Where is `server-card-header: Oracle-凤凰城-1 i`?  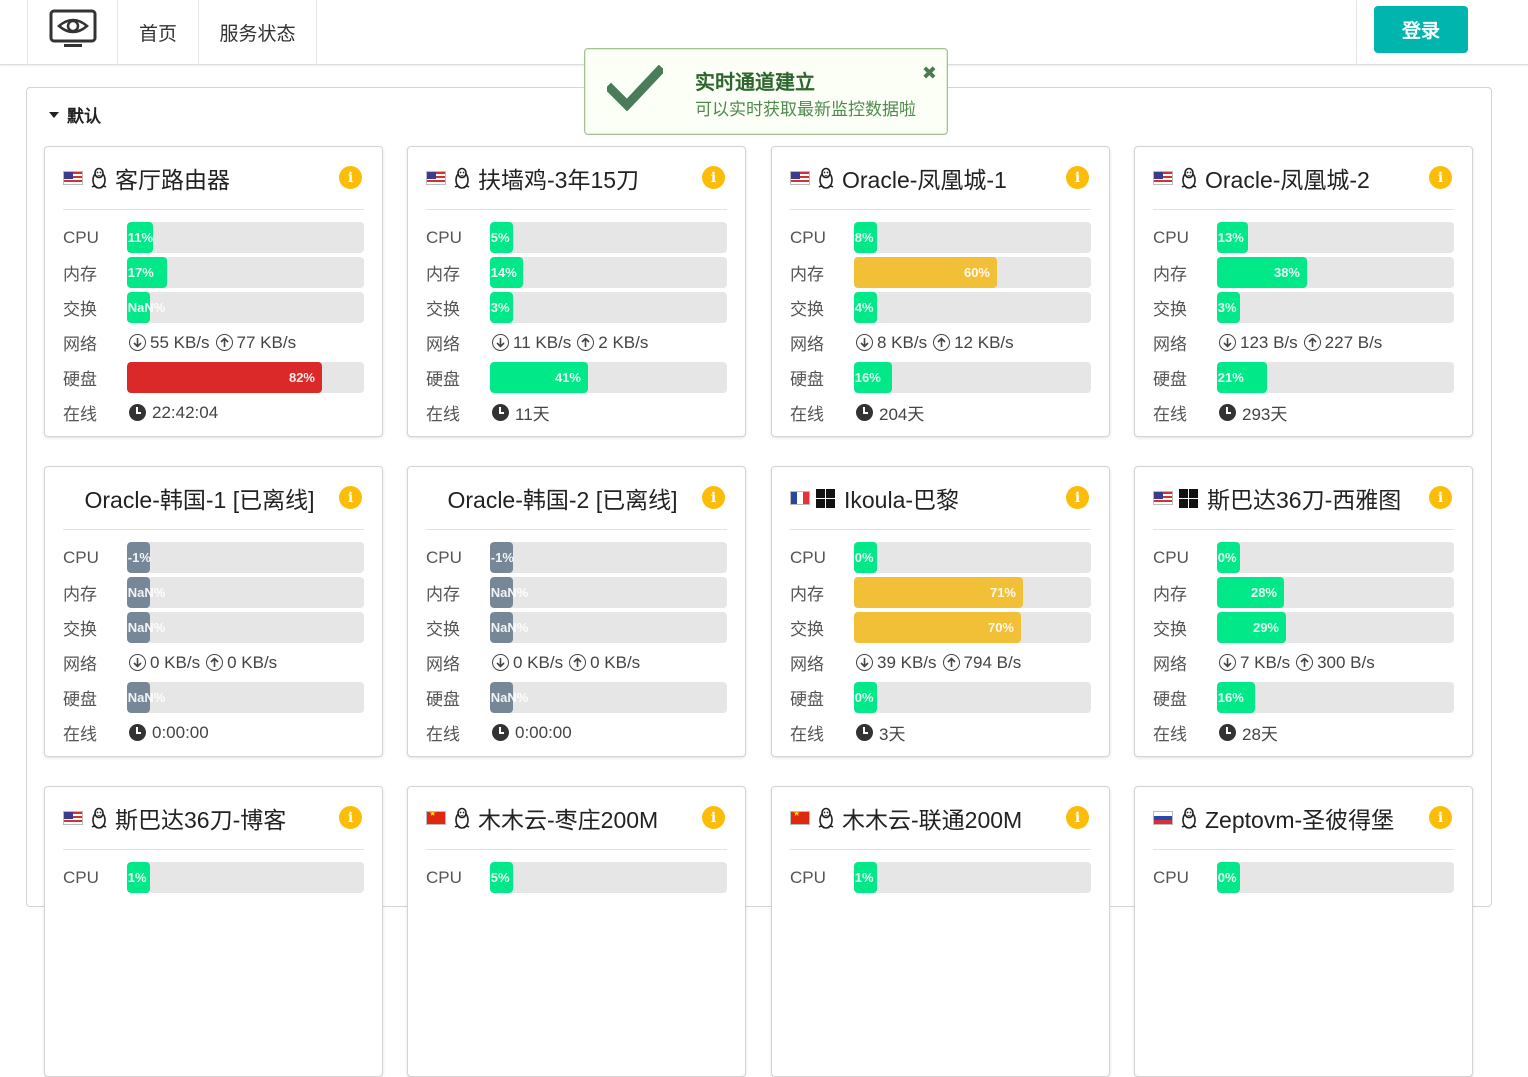 server-card-header: Oracle-凤凰城-1 i is located at coordinates (939, 178).